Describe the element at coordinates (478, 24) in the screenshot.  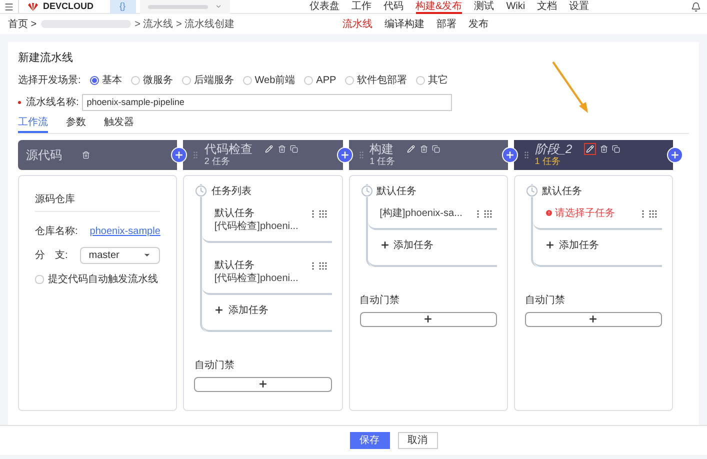
I see `sub-nav-item: 发布` at that location.